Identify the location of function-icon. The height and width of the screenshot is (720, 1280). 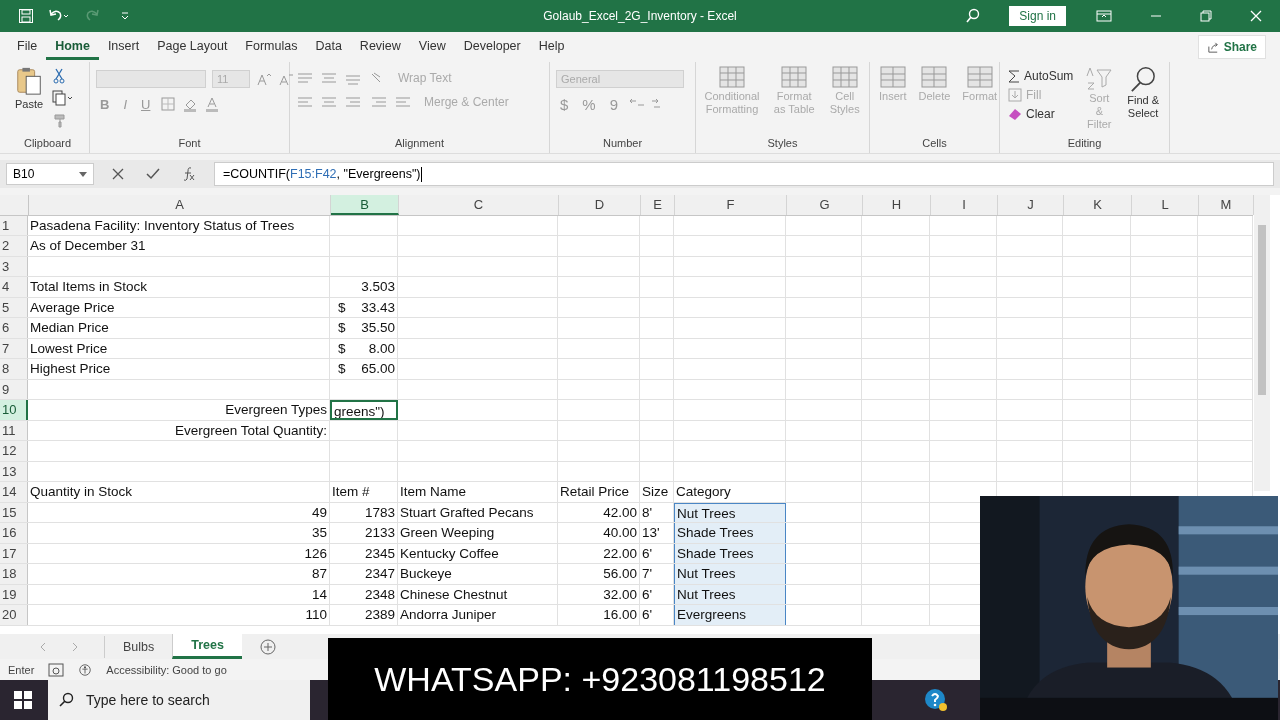
(189, 174).